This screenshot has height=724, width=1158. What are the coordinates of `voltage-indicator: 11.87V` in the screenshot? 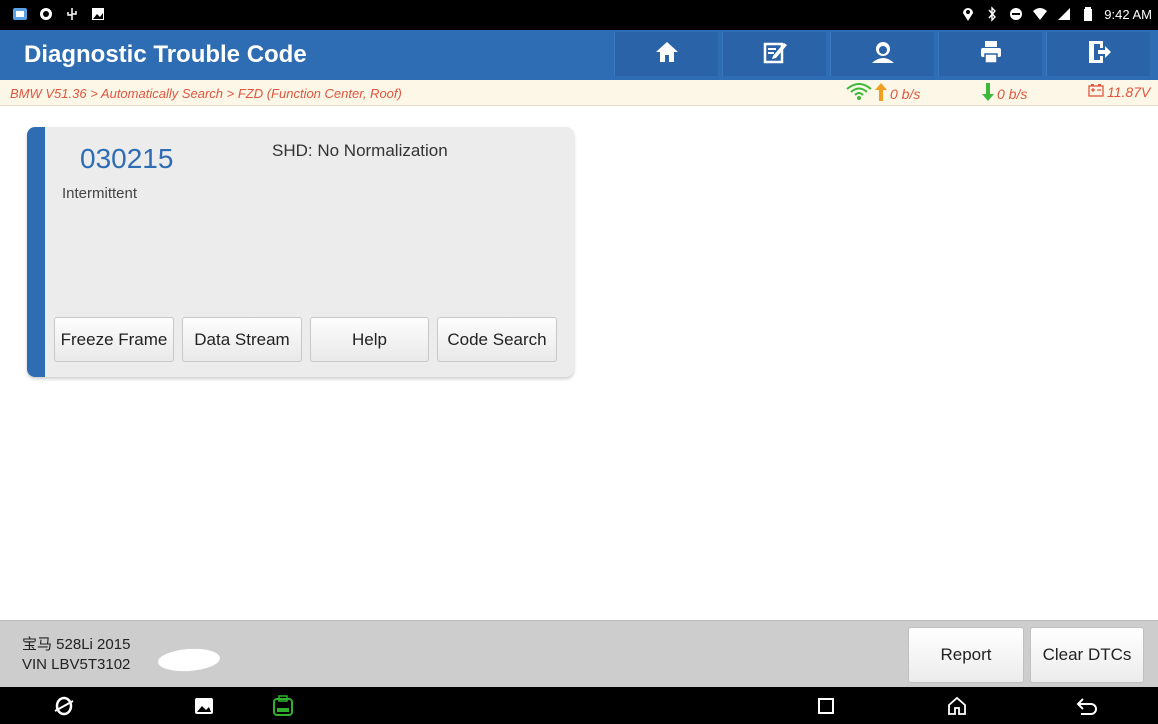 It's located at (1119, 91).